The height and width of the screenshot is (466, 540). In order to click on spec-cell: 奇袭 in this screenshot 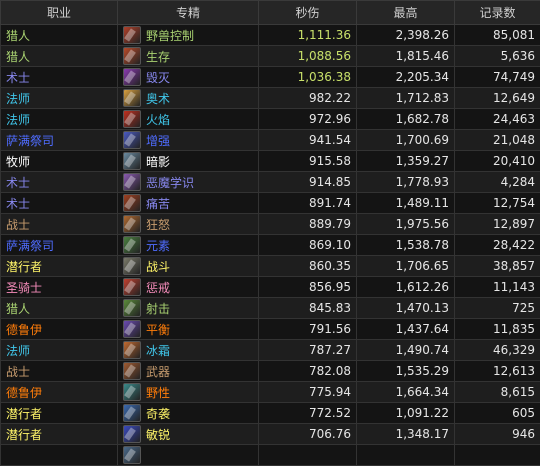, I will do `click(188, 413)`.